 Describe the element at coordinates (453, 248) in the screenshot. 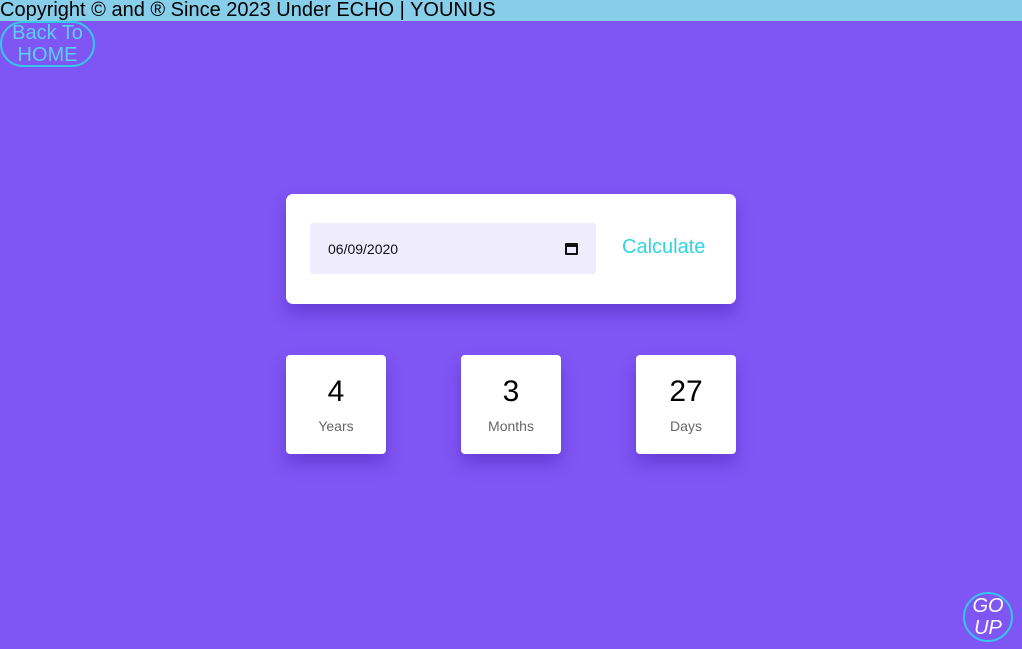

I see `birth-date-input: 06/09/2020` at that location.